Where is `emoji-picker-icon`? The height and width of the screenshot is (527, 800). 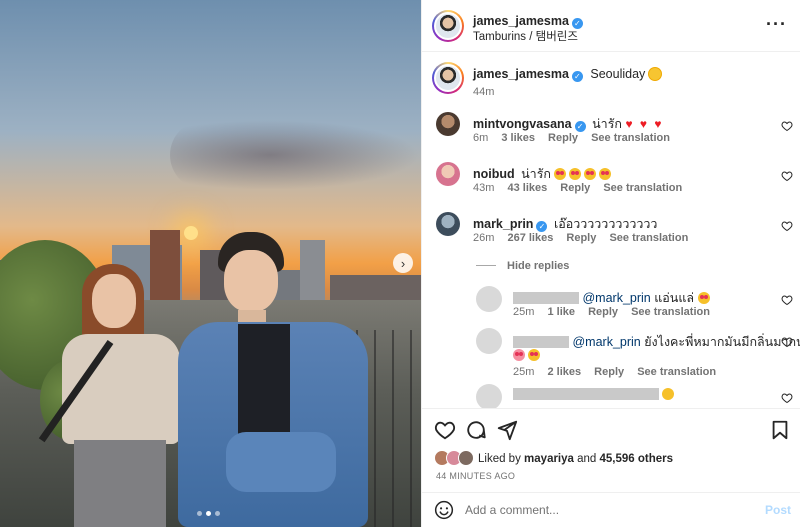 emoji-picker-icon is located at coordinates (444, 510).